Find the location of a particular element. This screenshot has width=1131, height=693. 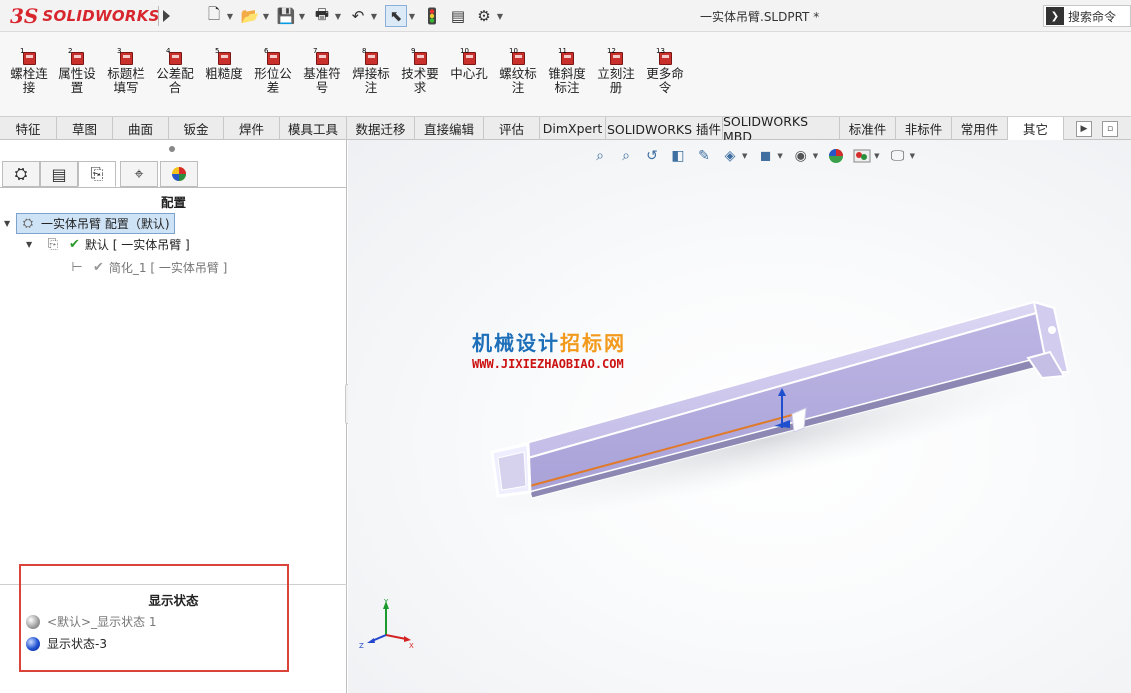

tree-root-node: ▼ ⛭ 一实体吊臂 配置（默认) is located at coordinates (89, 223).